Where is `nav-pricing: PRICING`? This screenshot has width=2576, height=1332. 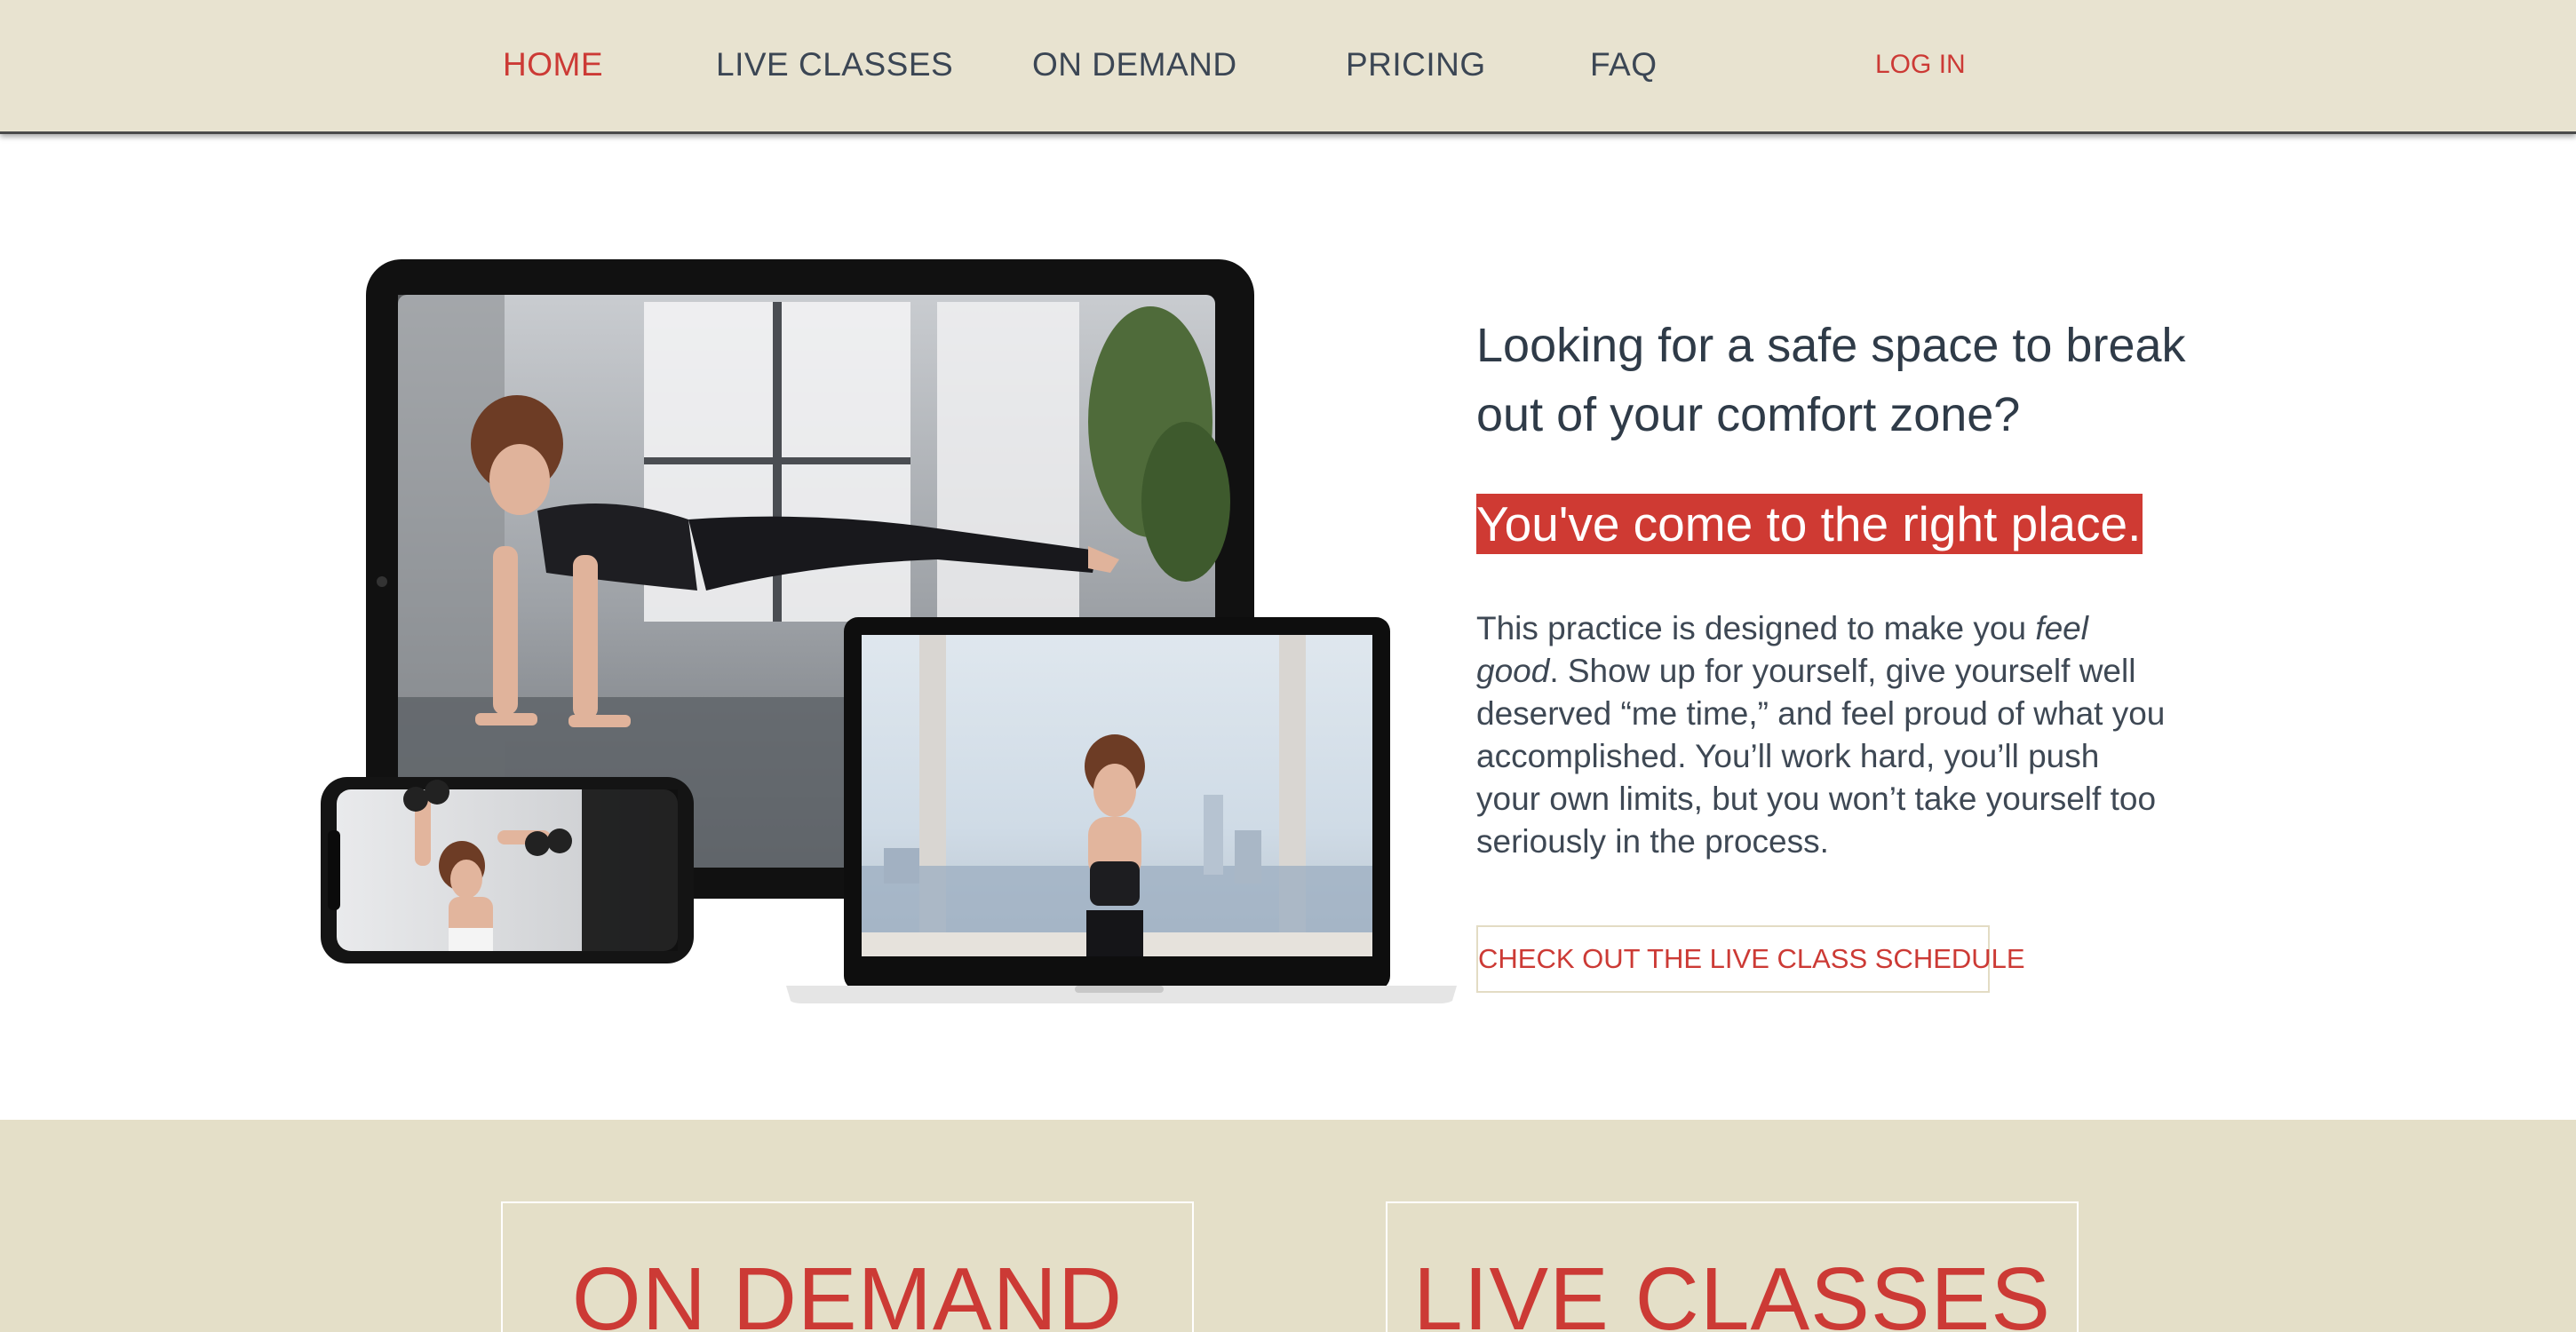
nav-pricing: PRICING is located at coordinates (1416, 65).